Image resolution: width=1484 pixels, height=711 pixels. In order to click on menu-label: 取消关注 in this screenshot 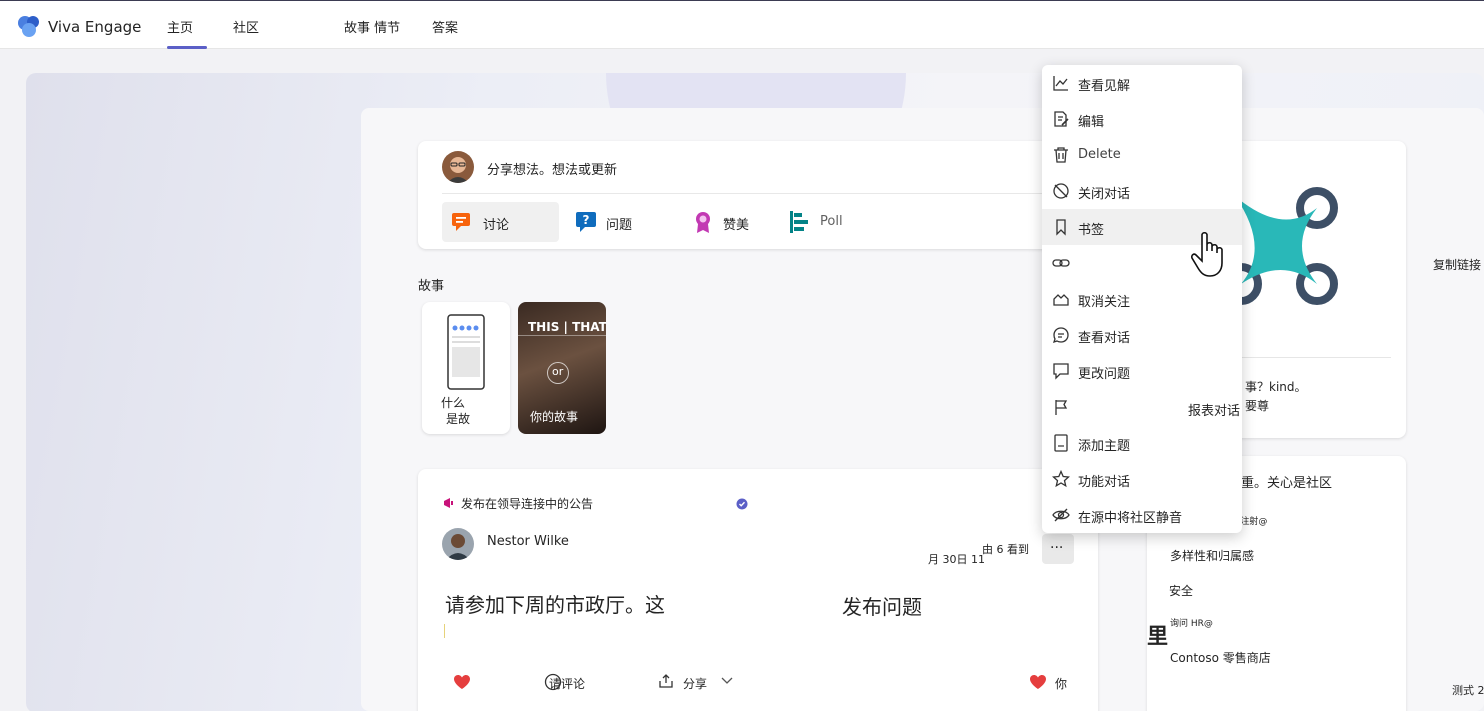, I will do `click(1104, 302)`.